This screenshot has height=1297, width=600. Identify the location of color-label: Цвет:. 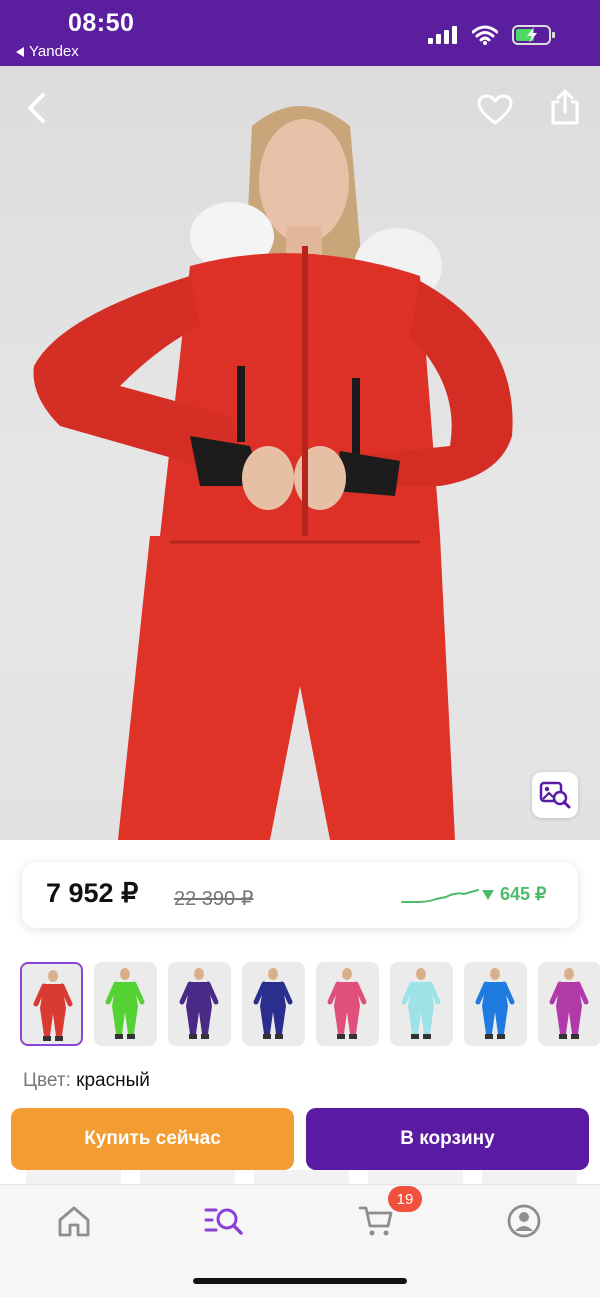
(47, 1080).